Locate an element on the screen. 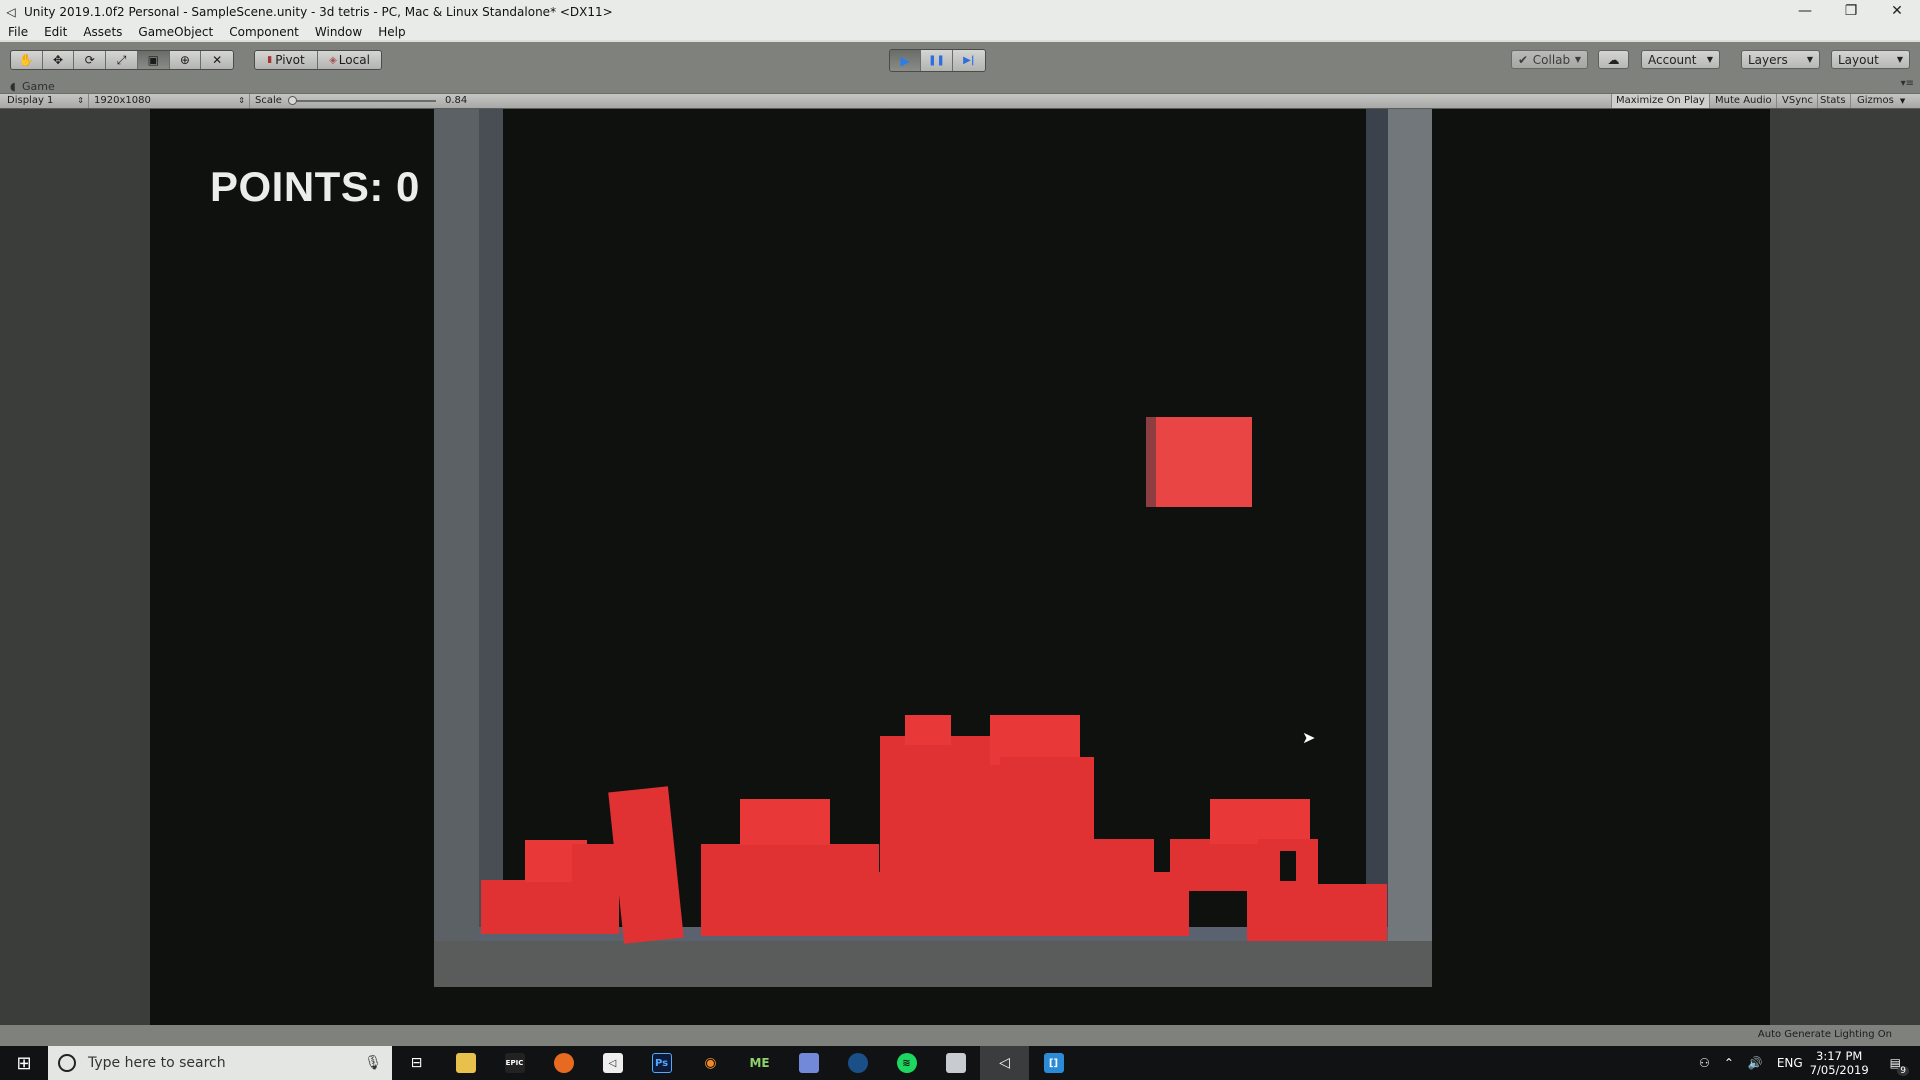  magicavoxel-button: ME is located at coordinates (759, 1063).